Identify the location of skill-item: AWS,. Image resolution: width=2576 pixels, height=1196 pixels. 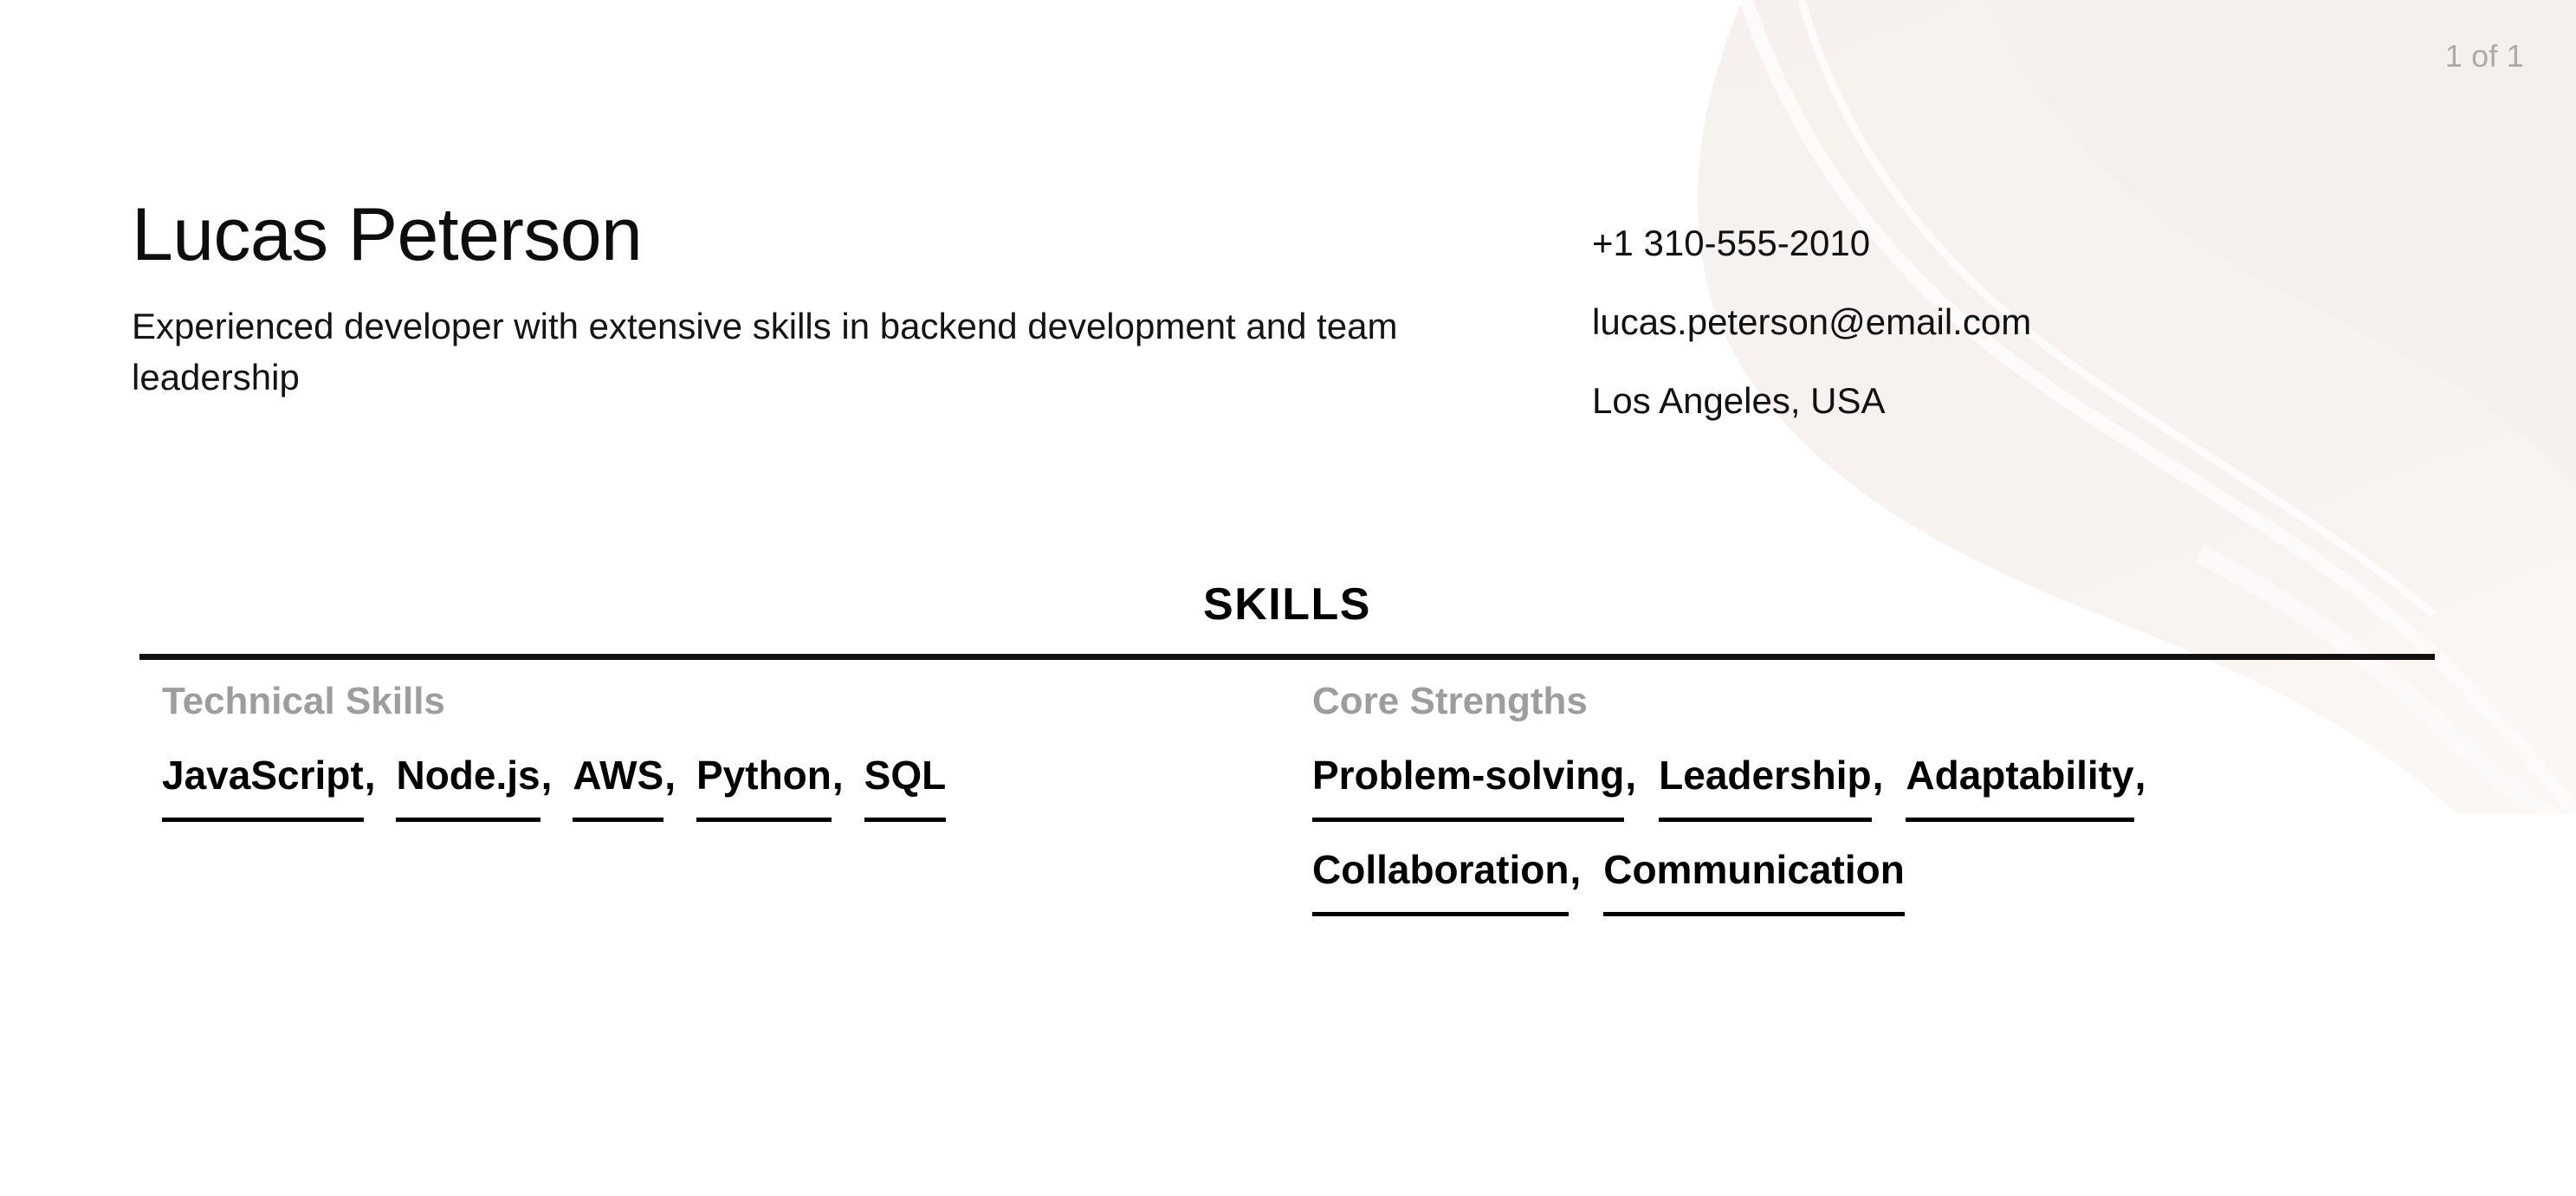
(624, 788).